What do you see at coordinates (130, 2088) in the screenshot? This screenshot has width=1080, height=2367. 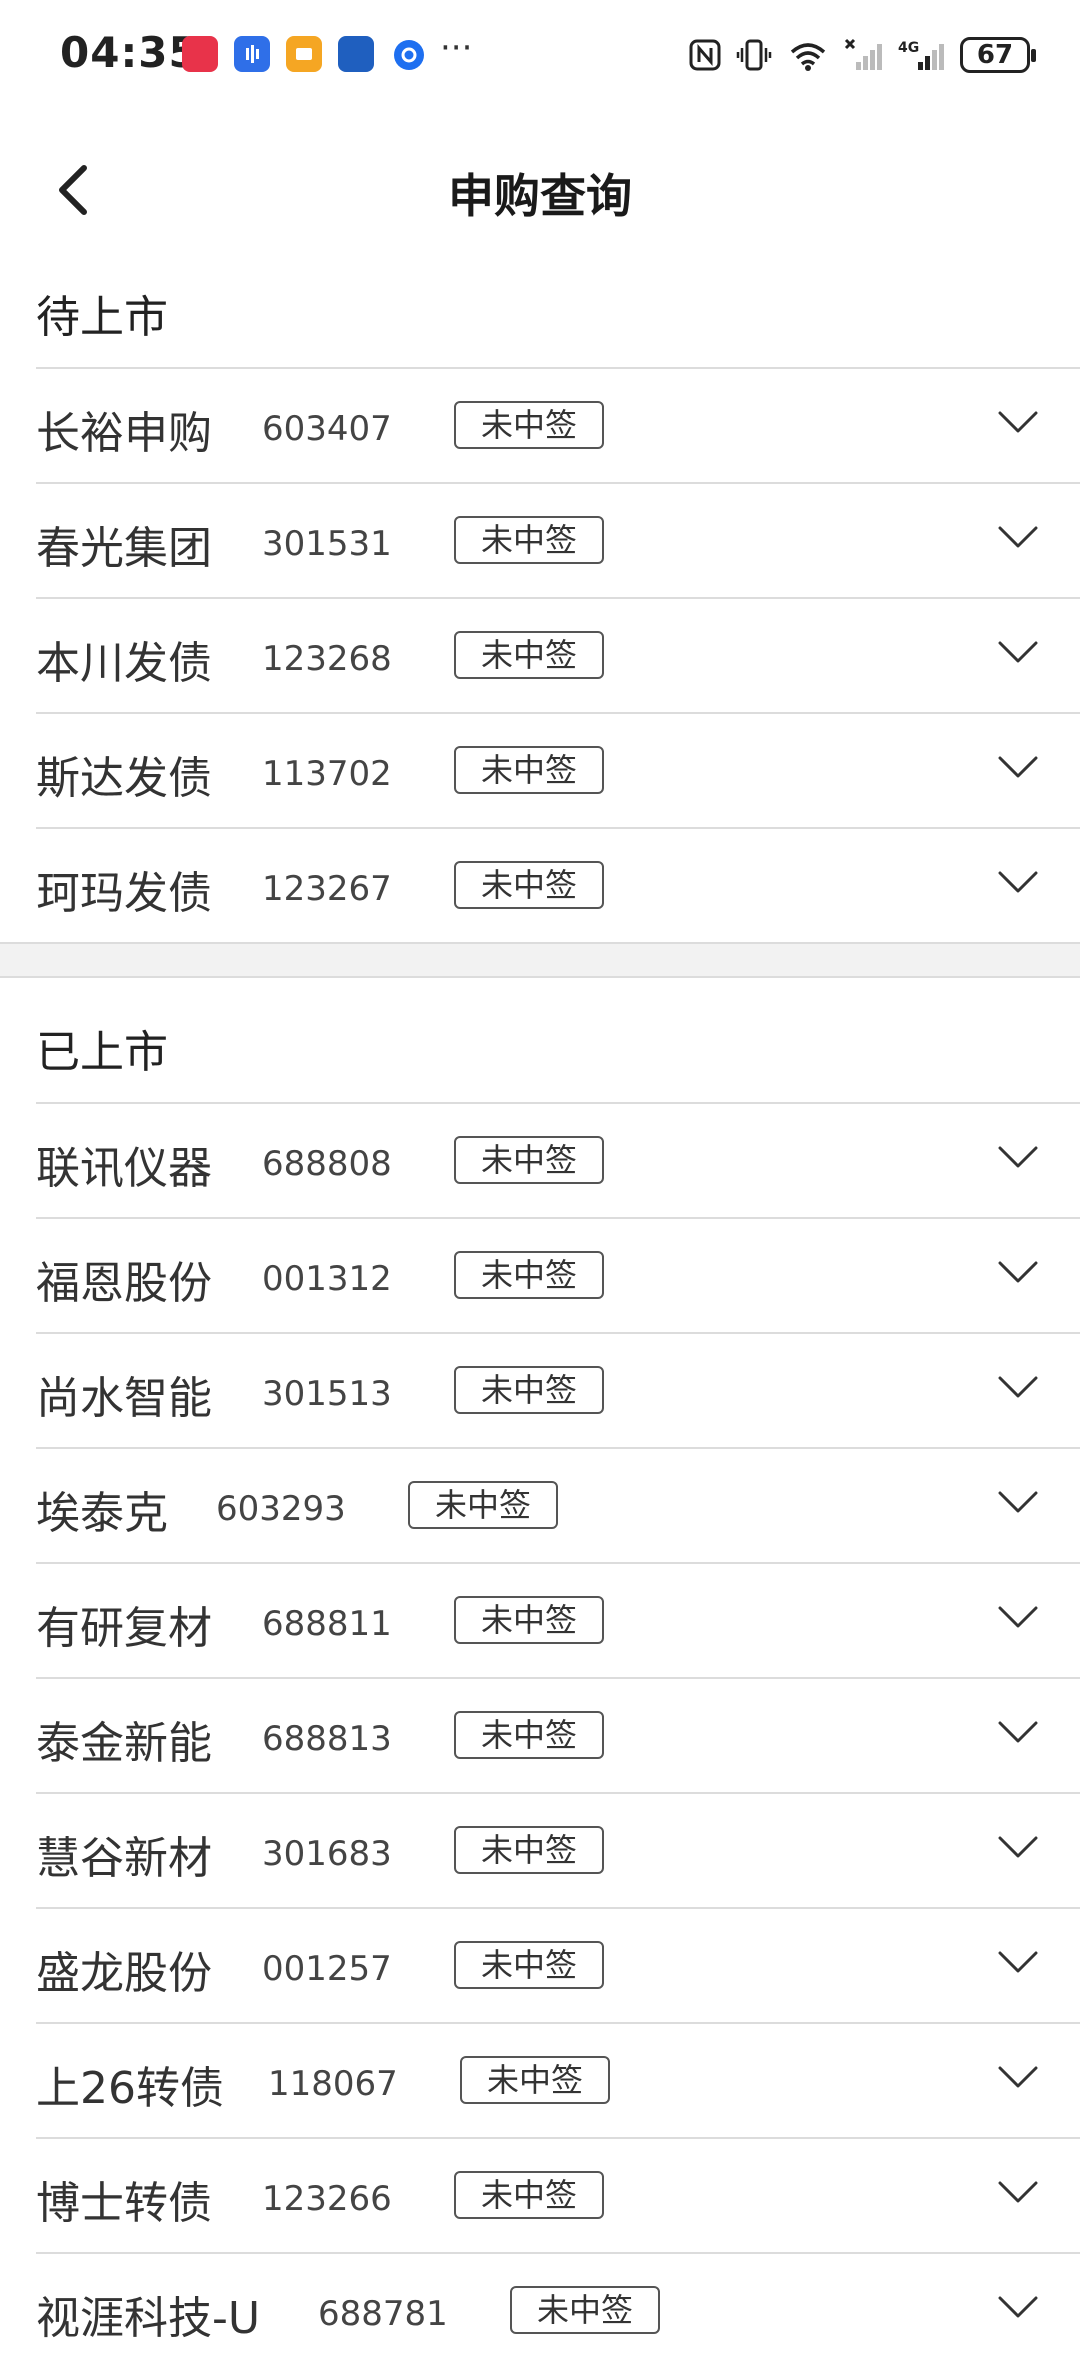 I see `stock-name: 上26转债` at bounding box center [130, 2088].